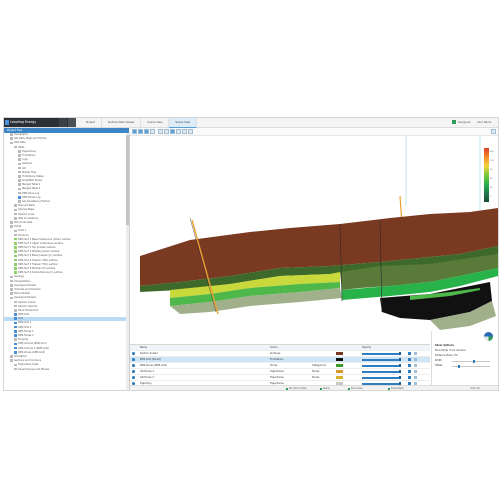 Image resolution: width=500 pixels, height=500 pixels. I want to click on status-item: No Colour Scale, so click(296, 388).